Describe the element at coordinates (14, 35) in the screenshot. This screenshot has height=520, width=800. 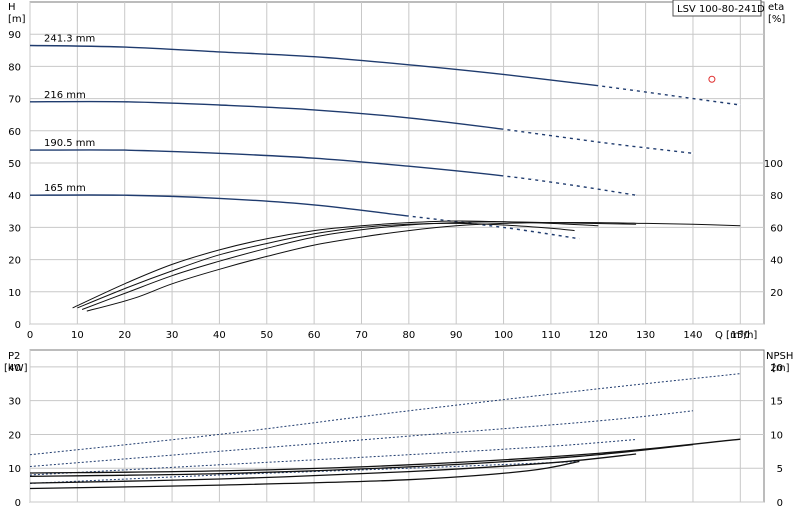
I see `y-tick-label-h: 90` at that location.